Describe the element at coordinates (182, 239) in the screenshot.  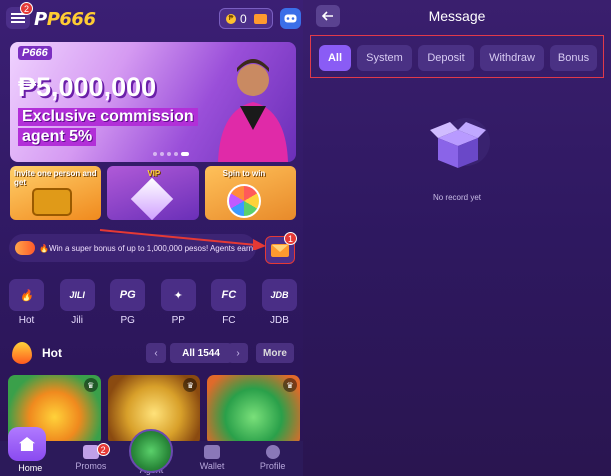
I see `annotation-arrow` at that location.